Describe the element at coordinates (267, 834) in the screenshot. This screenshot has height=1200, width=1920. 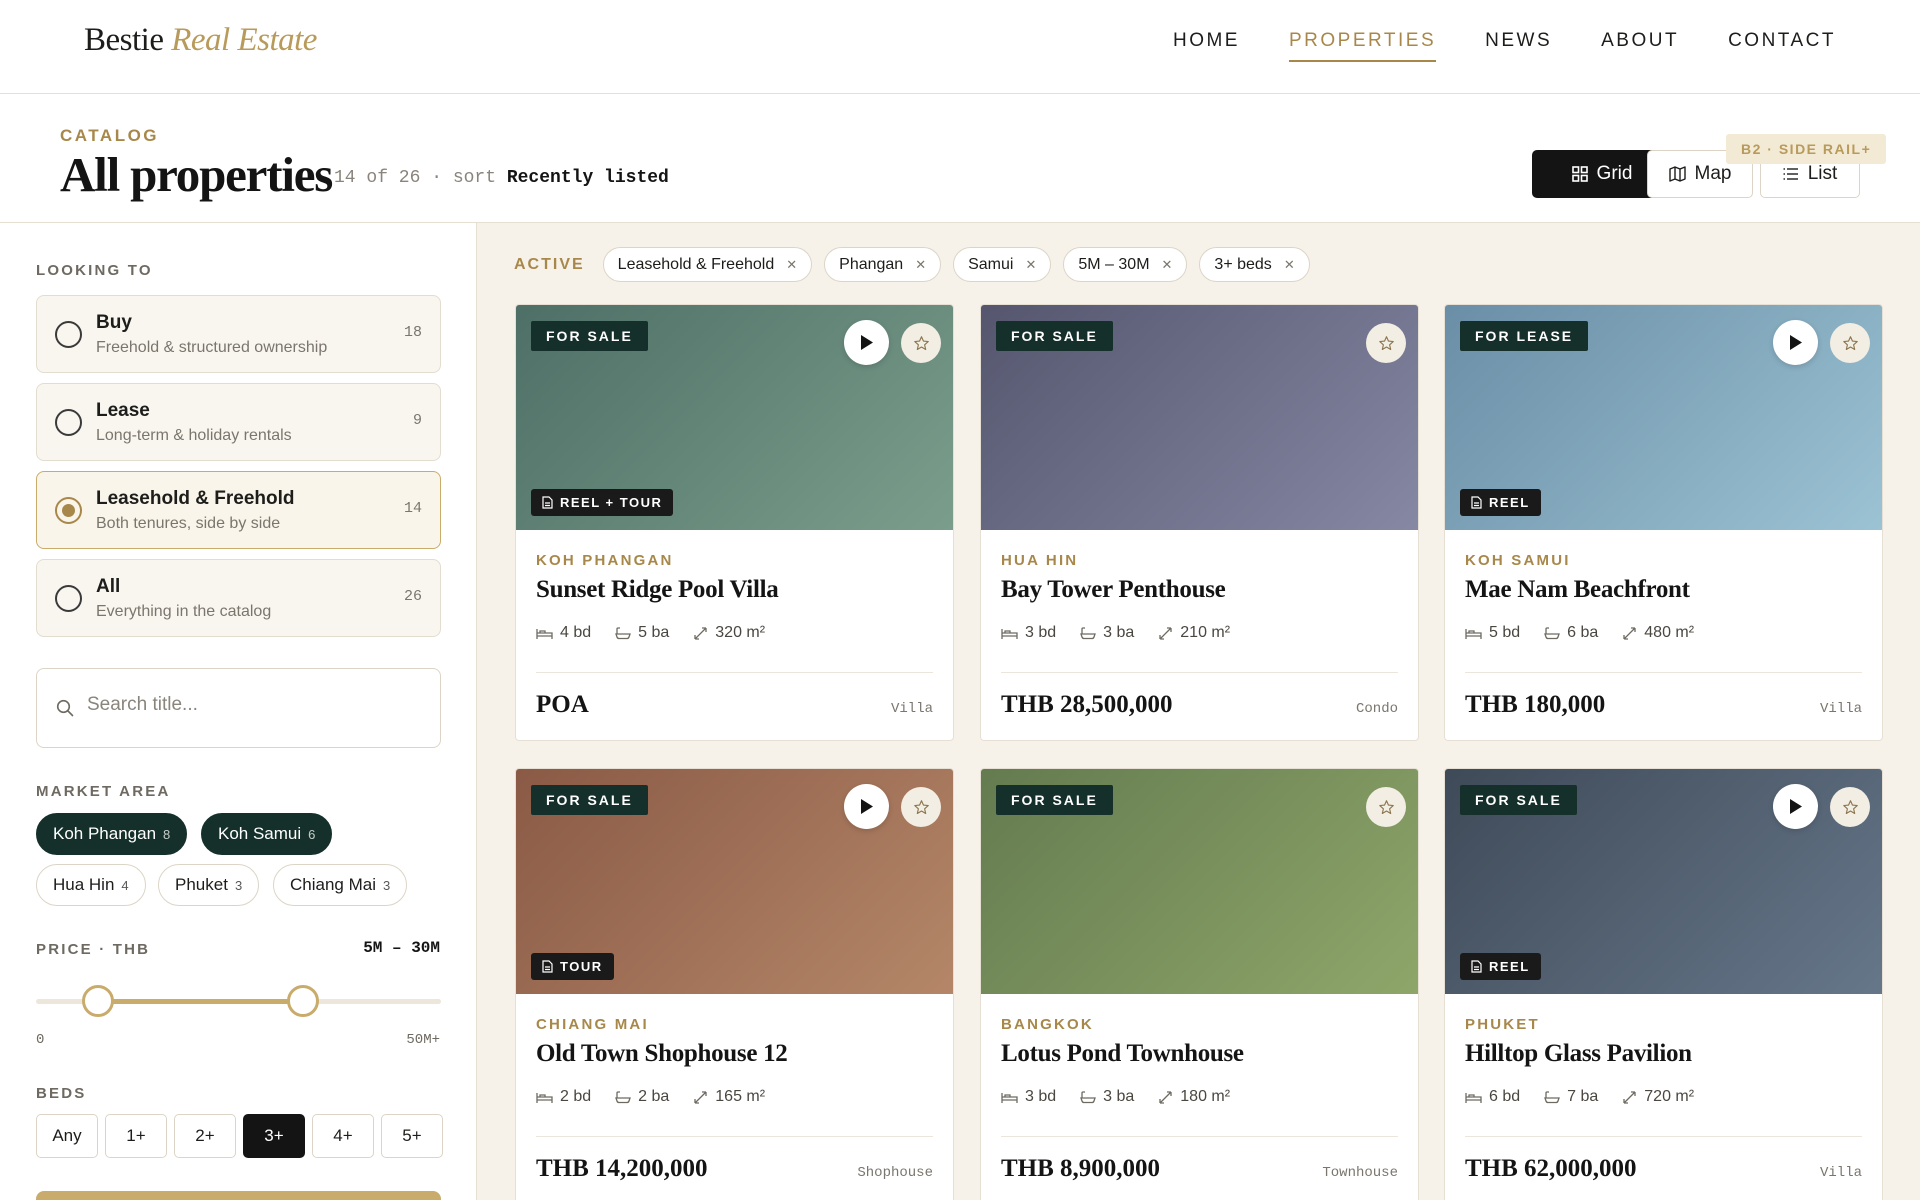
I see `market-chip-koh-samui: Koh Samui 6` at that location.